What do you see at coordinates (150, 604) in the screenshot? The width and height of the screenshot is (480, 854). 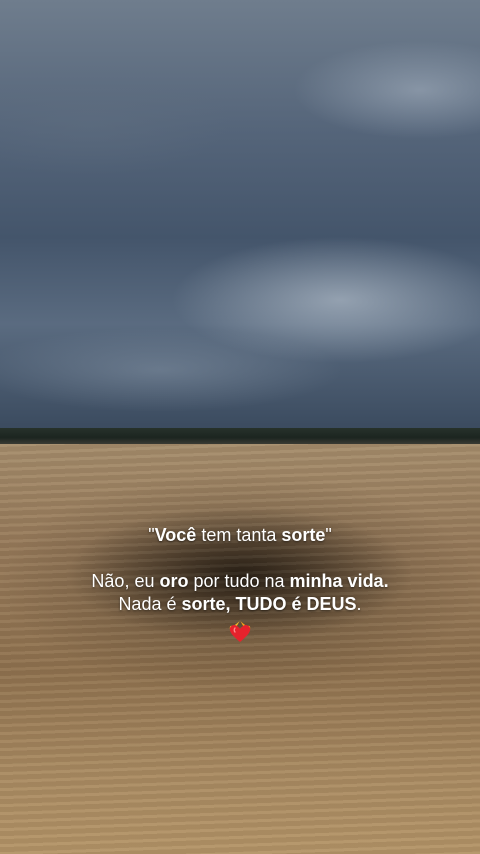 I see `conclusion-a: Nada é` at bounding box center [150, 604].